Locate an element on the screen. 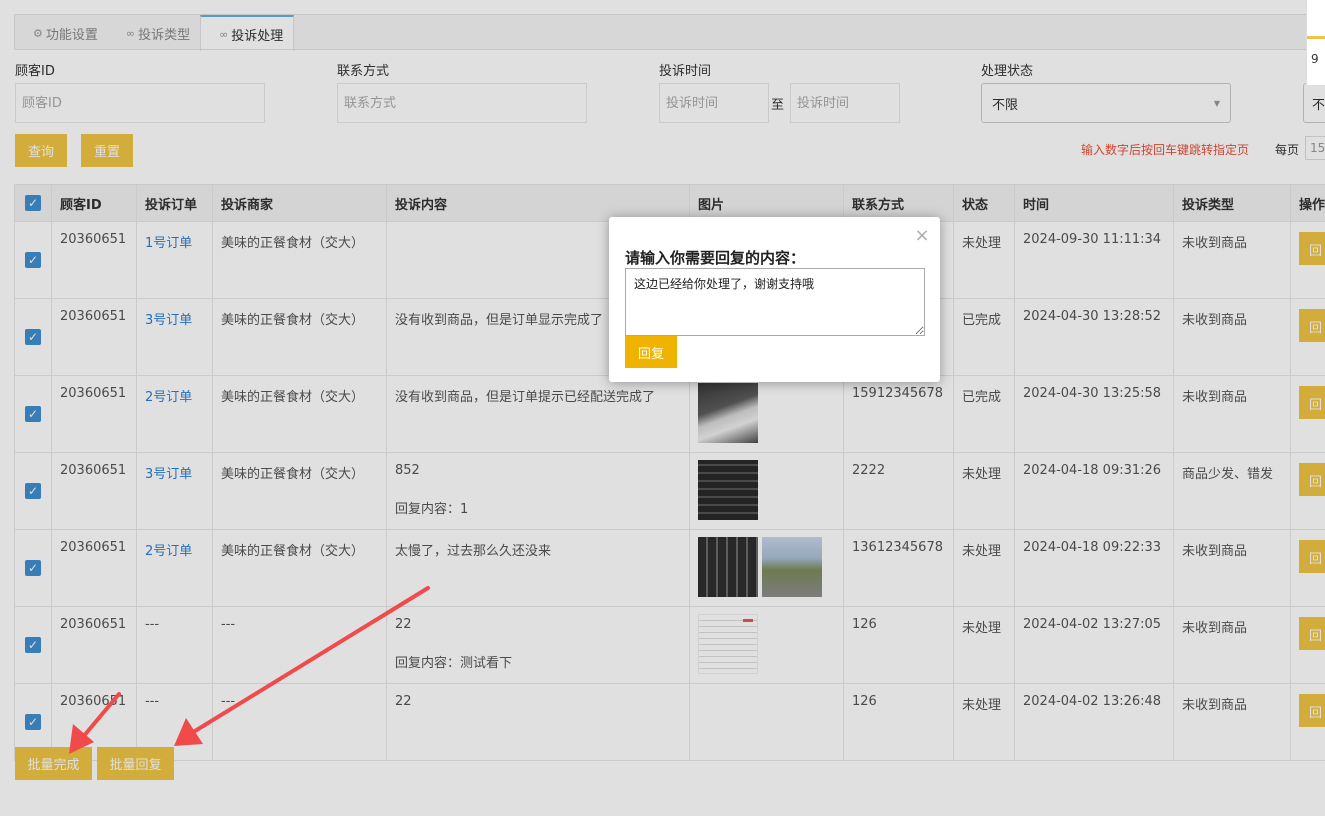  arrow-to-batch-reply is located at coordinates (302, 666).